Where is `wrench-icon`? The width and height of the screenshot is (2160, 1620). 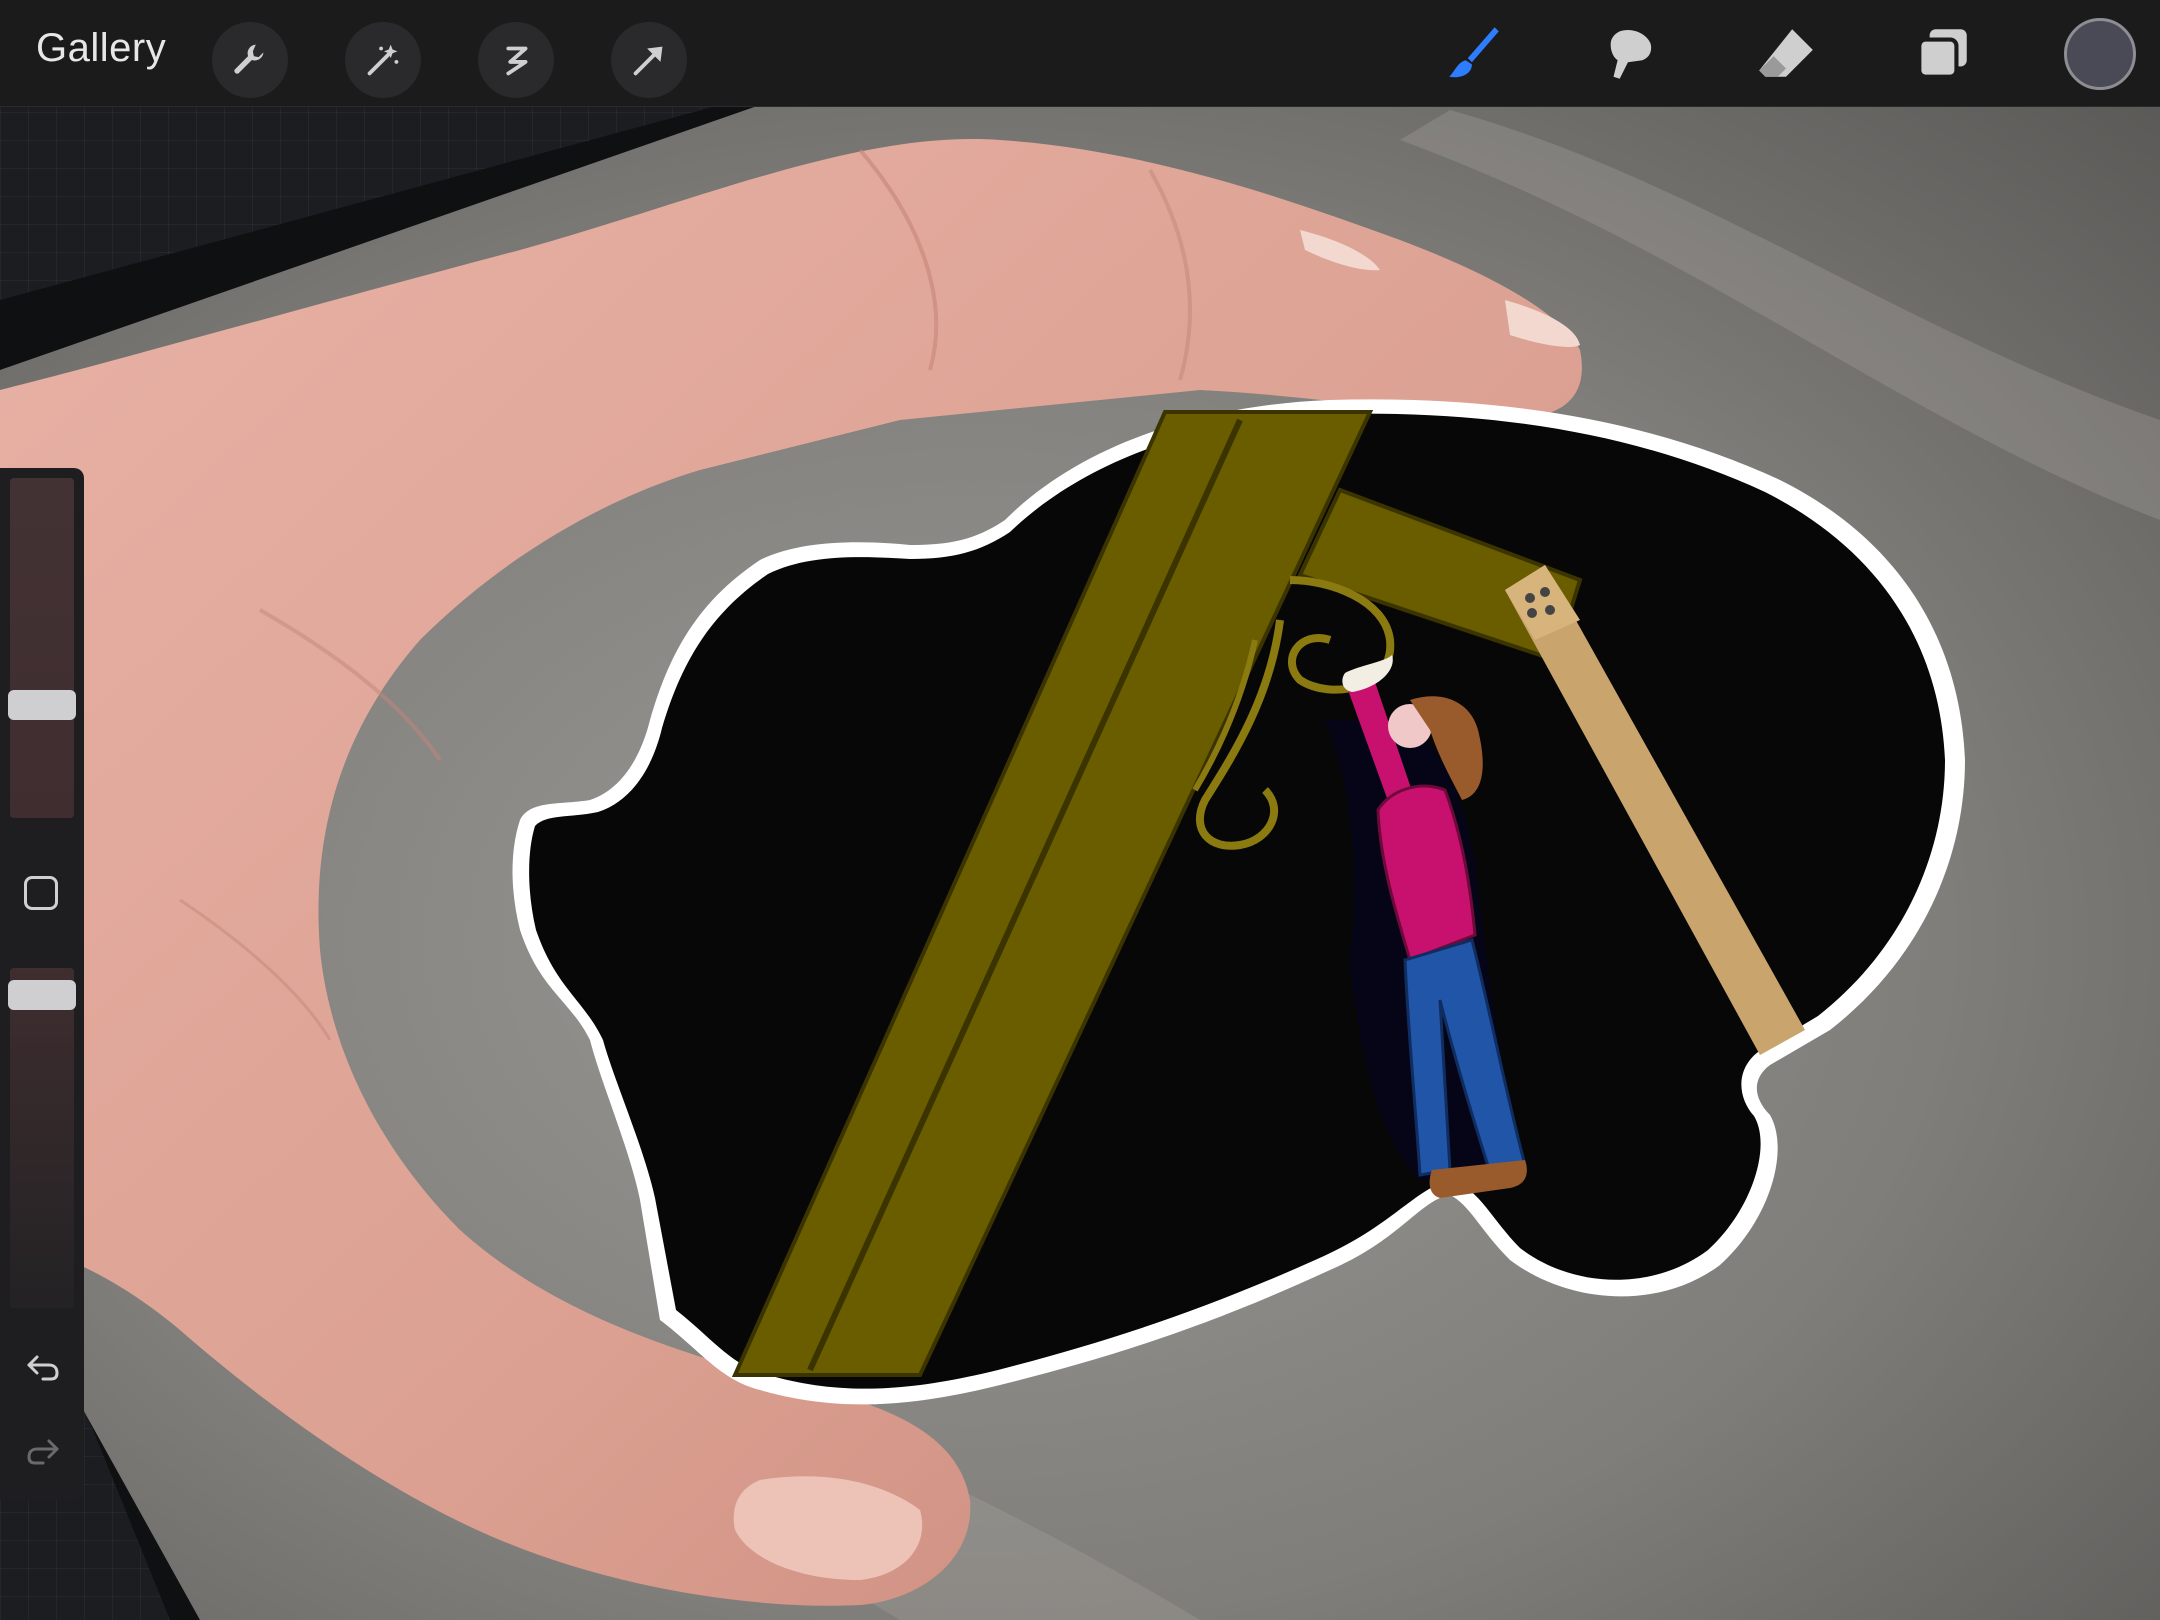 wrench-icon is located at coordinates (249, 59).